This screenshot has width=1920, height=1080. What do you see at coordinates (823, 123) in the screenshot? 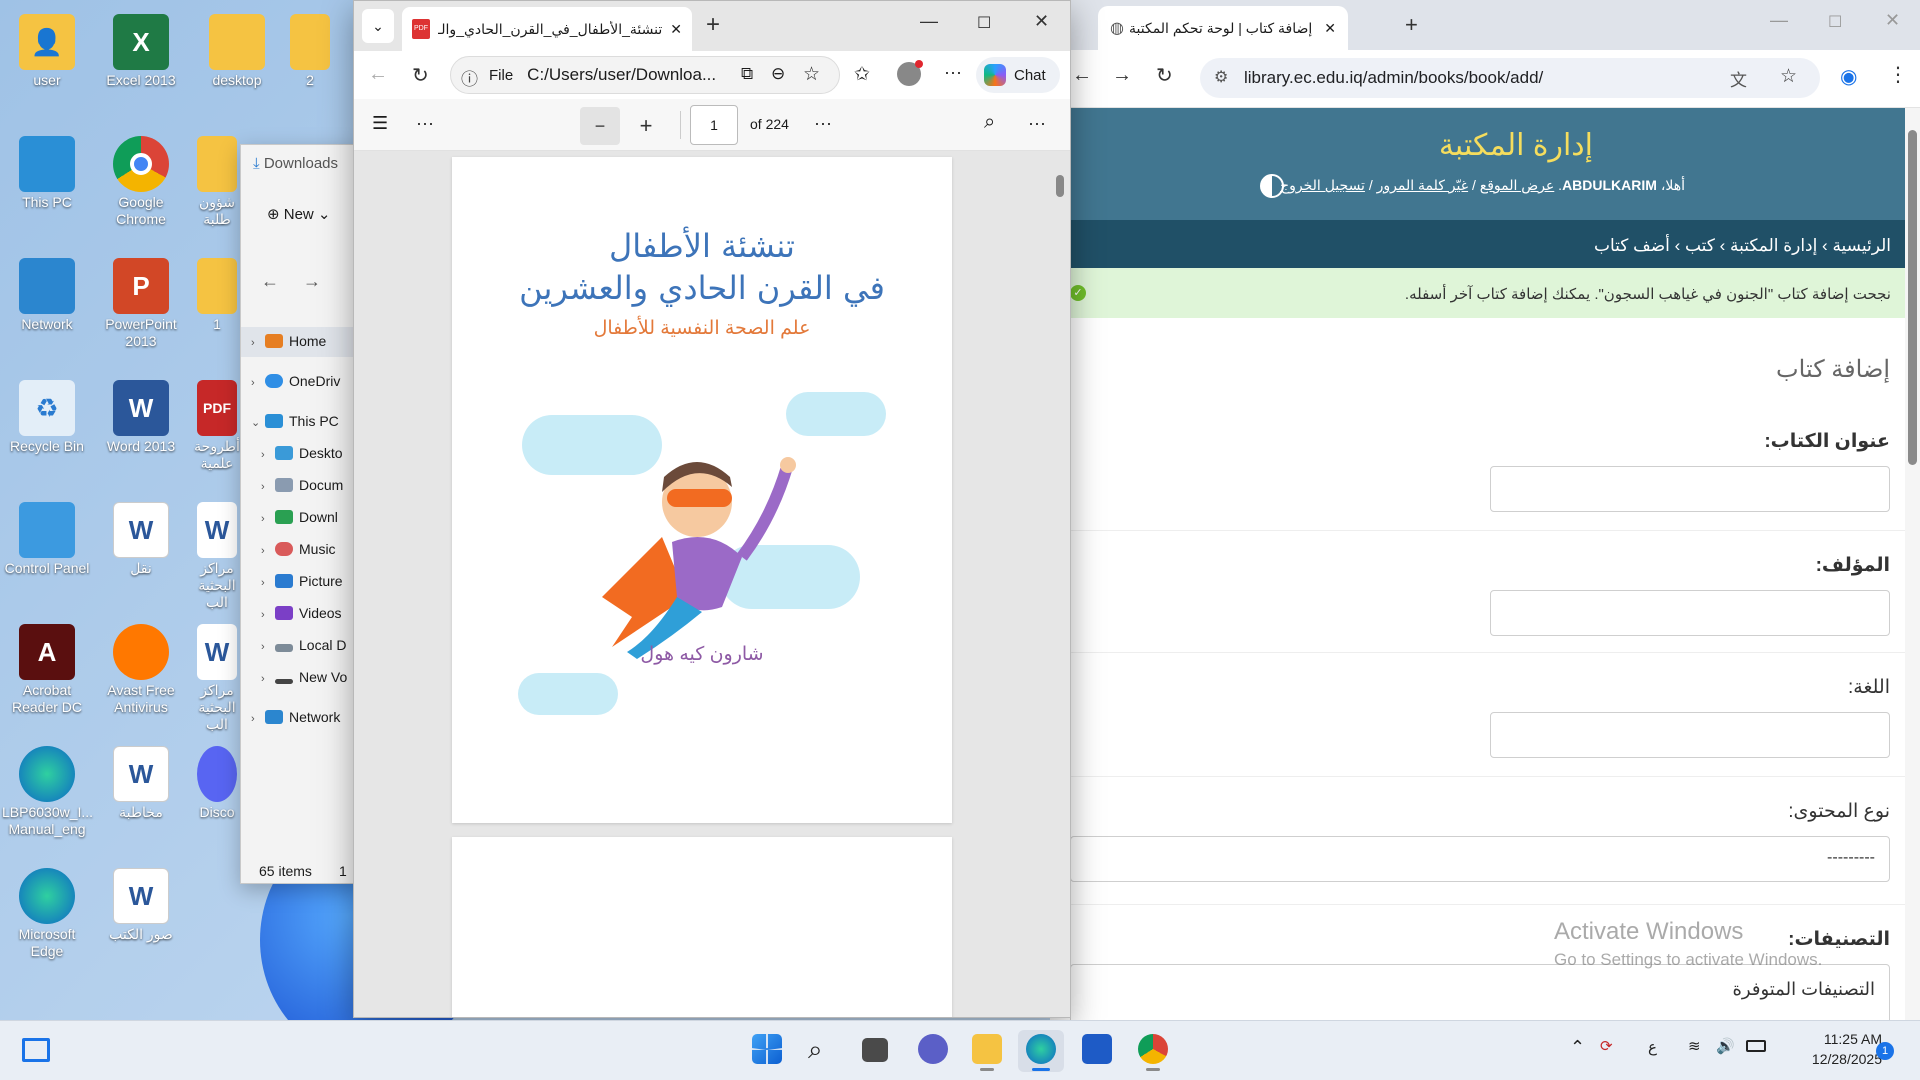
I see `more-pdf-options-icon: ···` at bounding box center [823, 123].